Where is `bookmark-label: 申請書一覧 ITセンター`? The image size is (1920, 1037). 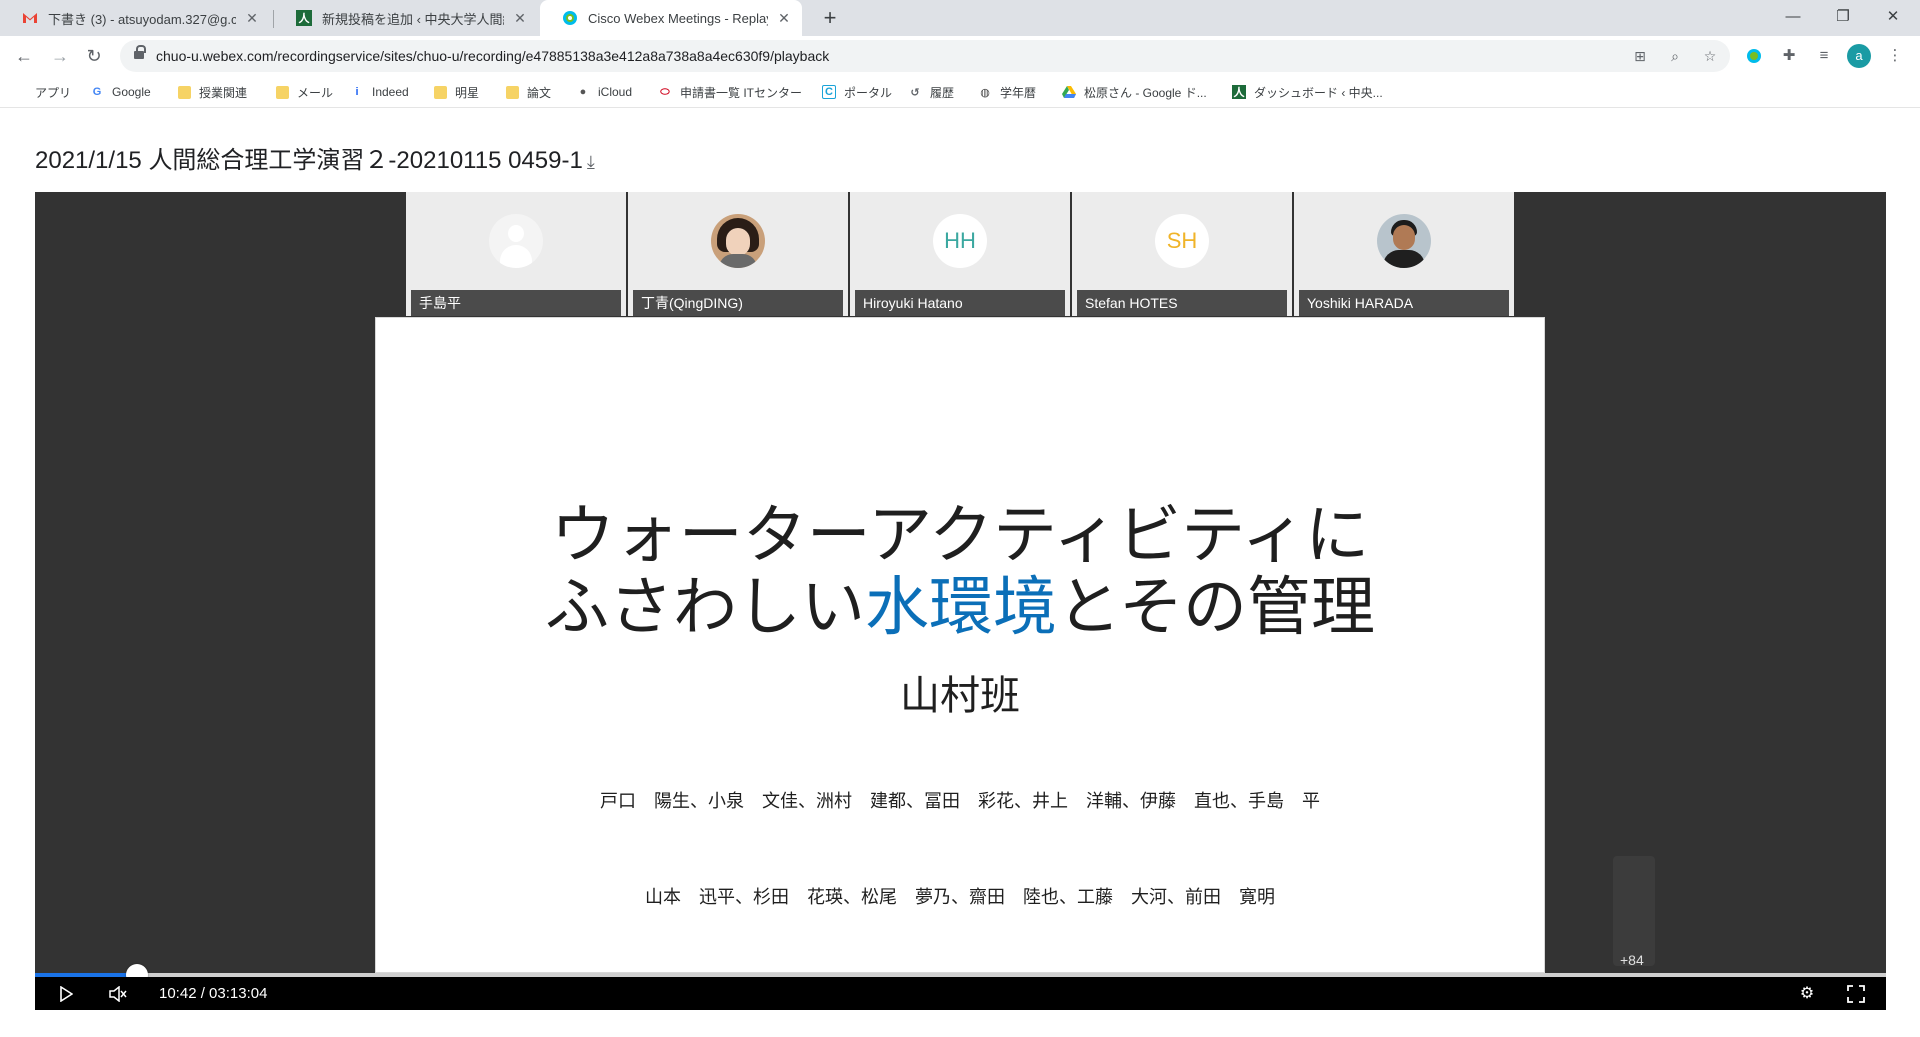 bookmark-label: 申請書一覧 ITセンター is located at coordinates (741, 92).